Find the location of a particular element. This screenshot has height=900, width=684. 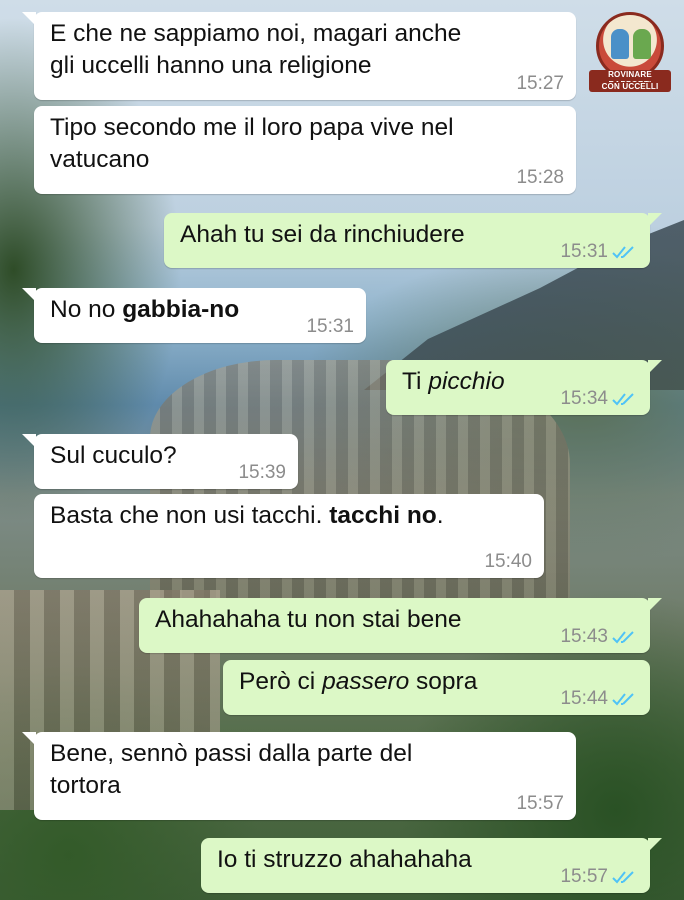

bold-text: tacchi no is located at coordinates (383, 515).